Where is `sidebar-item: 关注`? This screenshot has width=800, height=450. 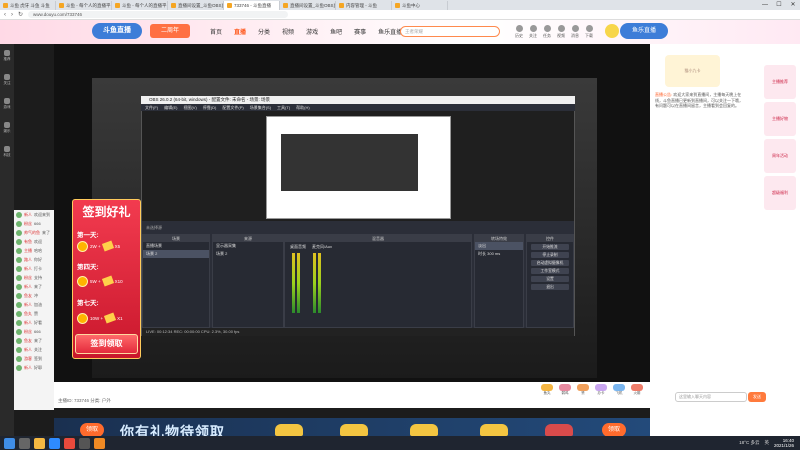
sidebar-item: 关注 is located at coordinates (7, 80).